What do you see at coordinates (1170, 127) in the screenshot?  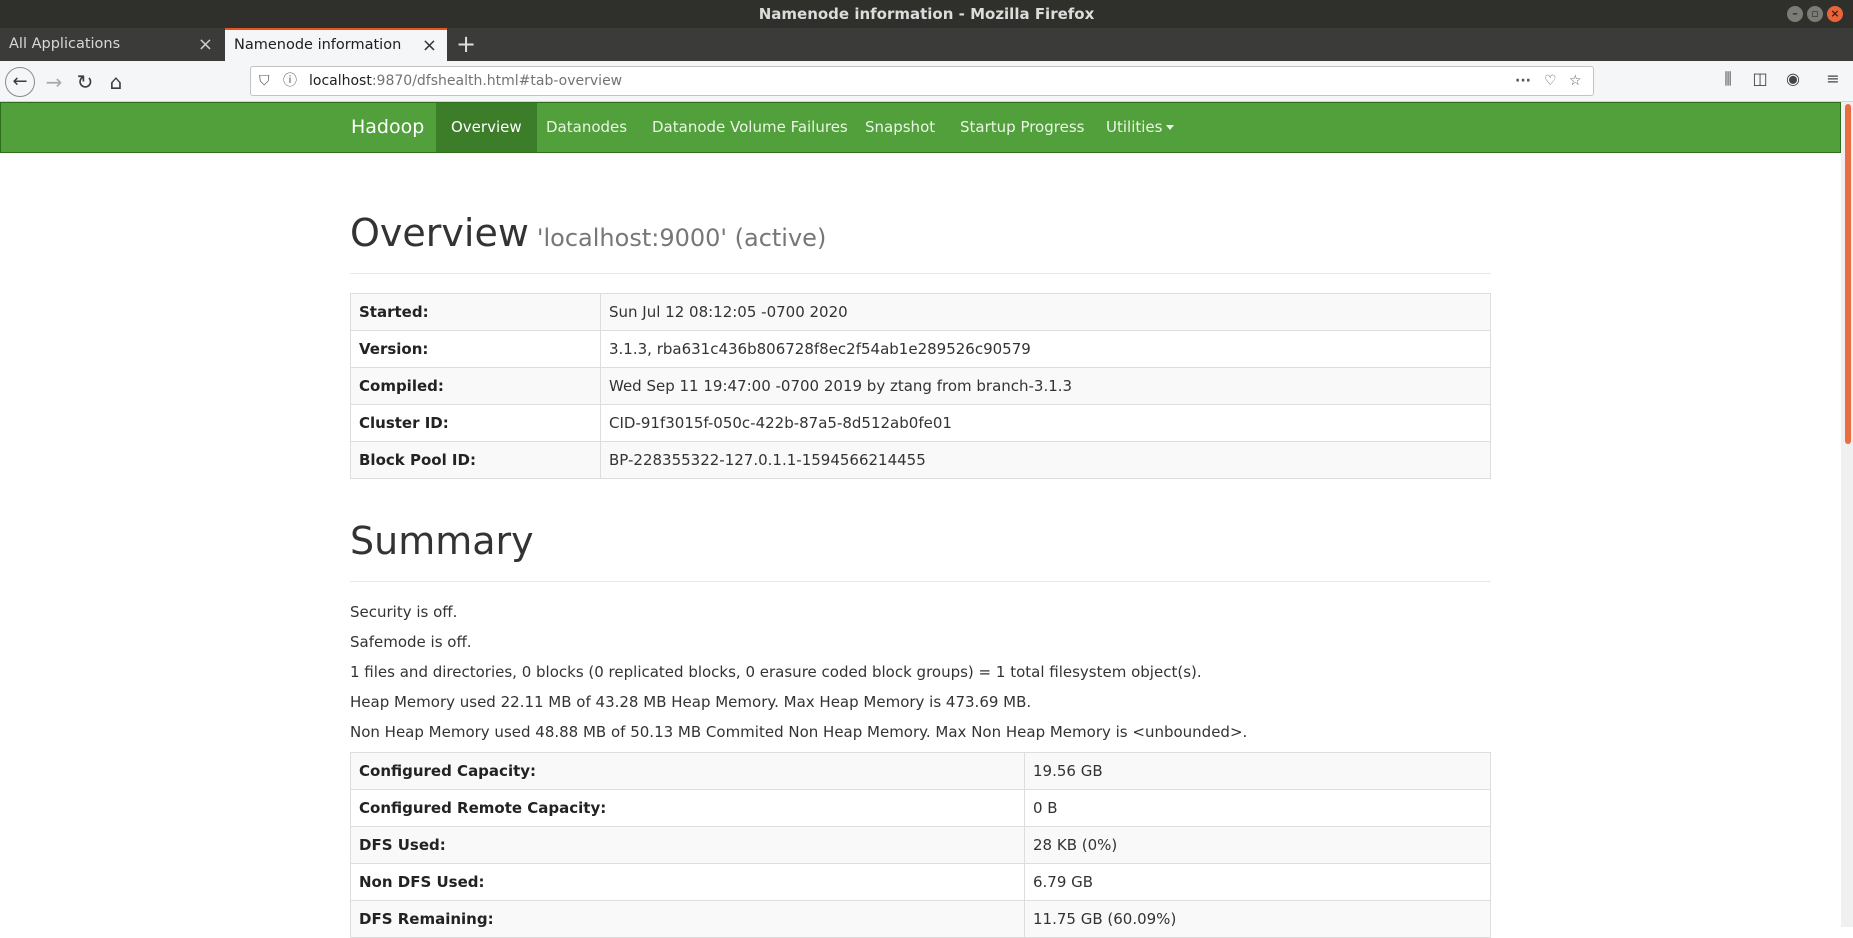 I see `caret-down-icon` at bounding box center [1170, 127].